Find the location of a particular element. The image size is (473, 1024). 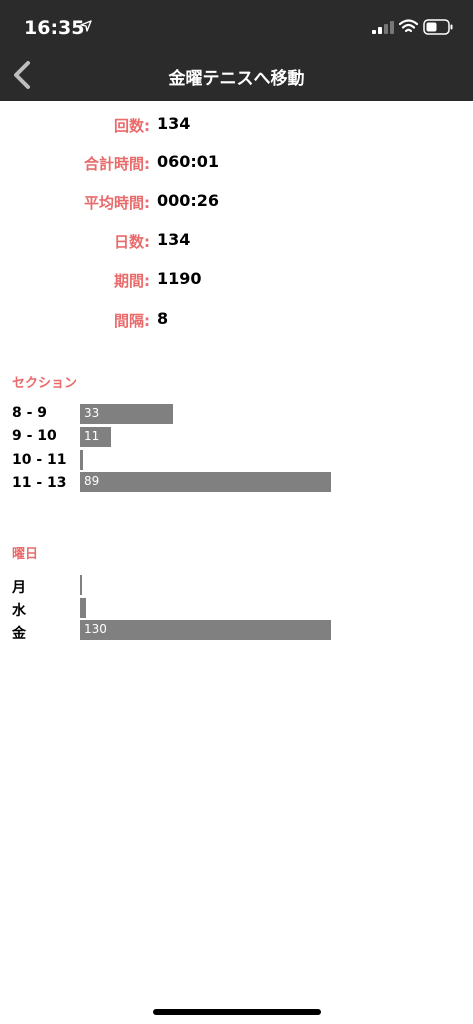

stat-value-days: 134 is located at coordinates (174, 239).